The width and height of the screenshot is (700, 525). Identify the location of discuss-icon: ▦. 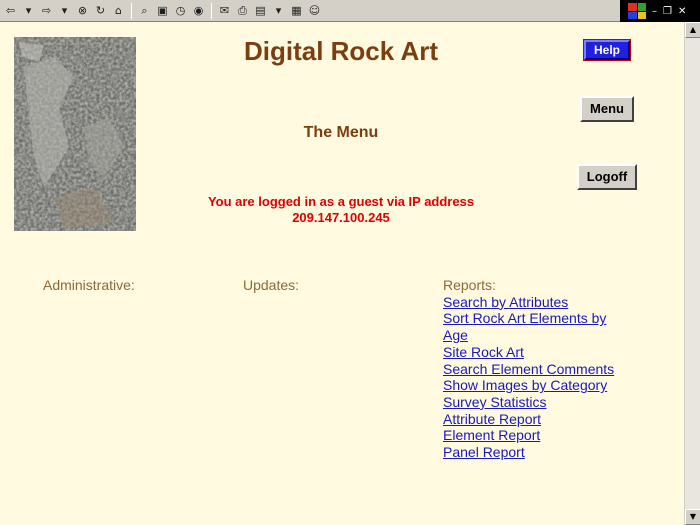
(296, 10).